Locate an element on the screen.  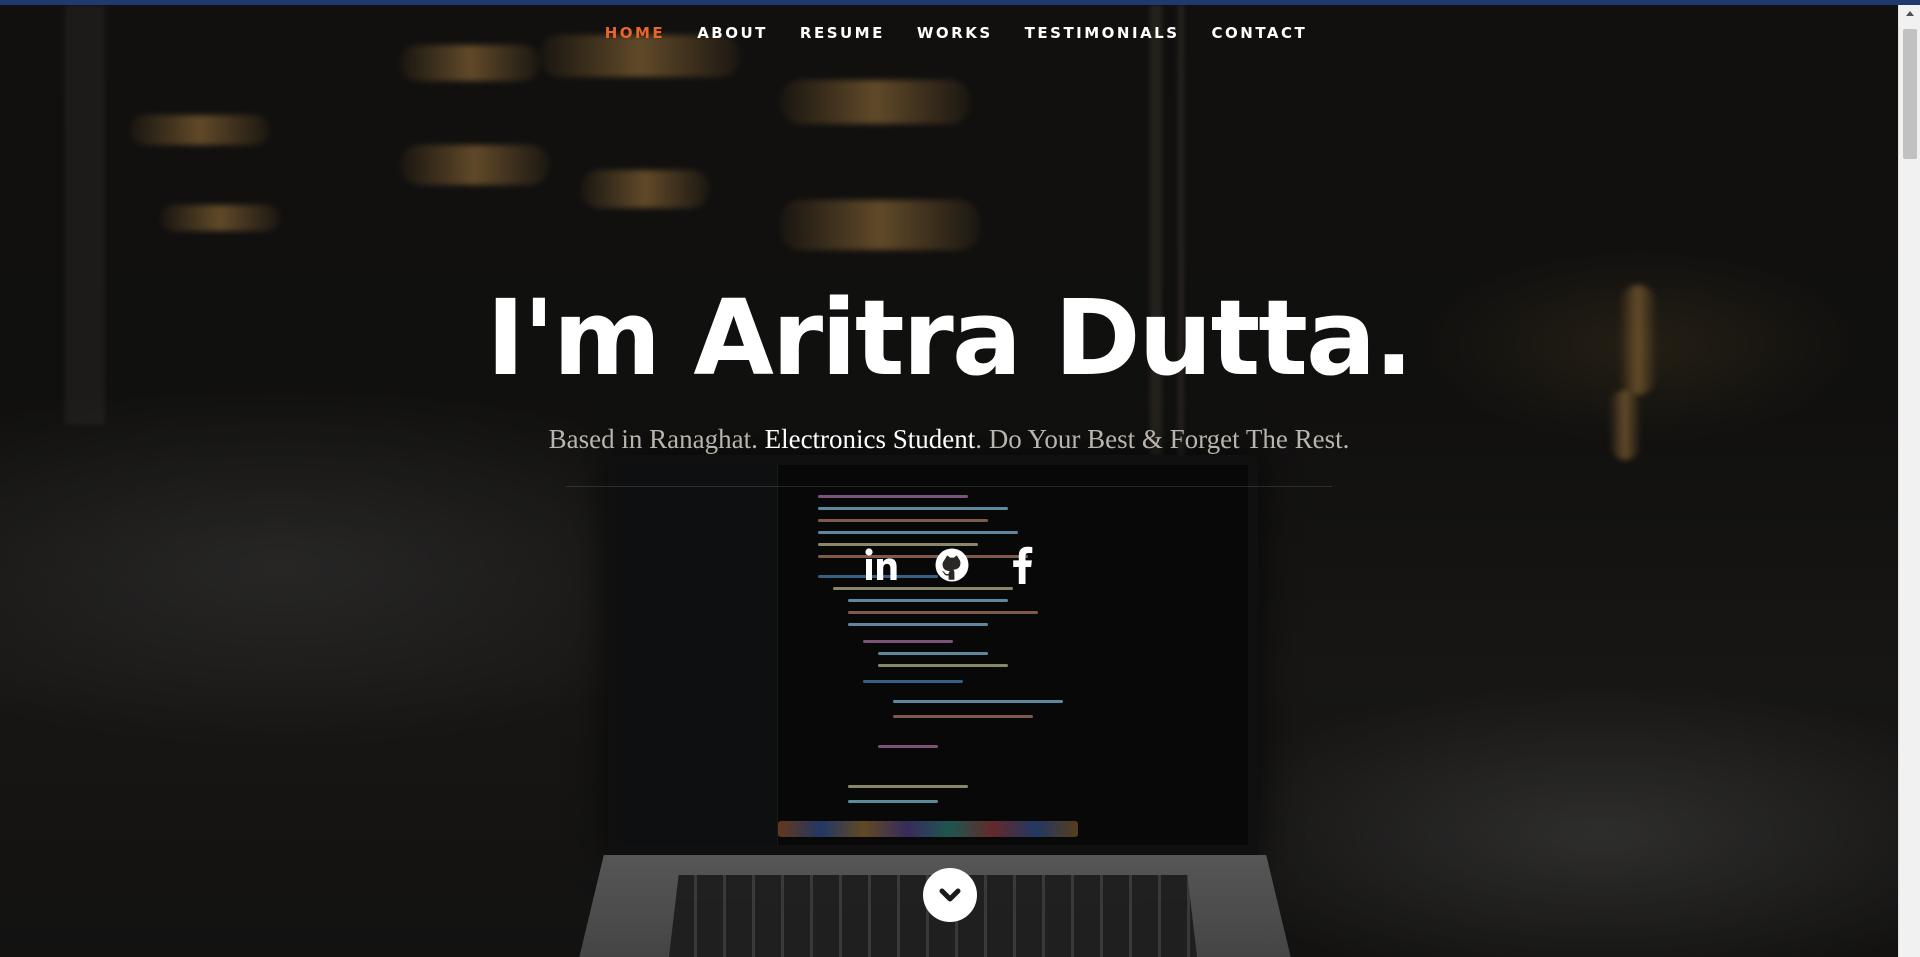
social-links is located at coordinates (949, 565).